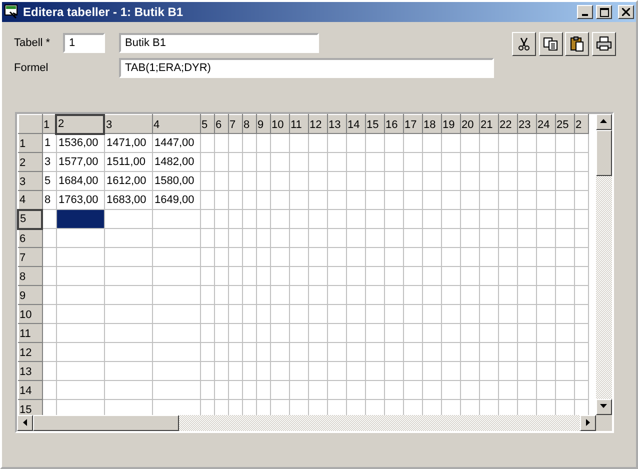 The width and height of the screenshot is (638, 469). What do you see at coordinates (524, 44) in the screenshot?
I see `cut-button` at bounding box center [524, 44].